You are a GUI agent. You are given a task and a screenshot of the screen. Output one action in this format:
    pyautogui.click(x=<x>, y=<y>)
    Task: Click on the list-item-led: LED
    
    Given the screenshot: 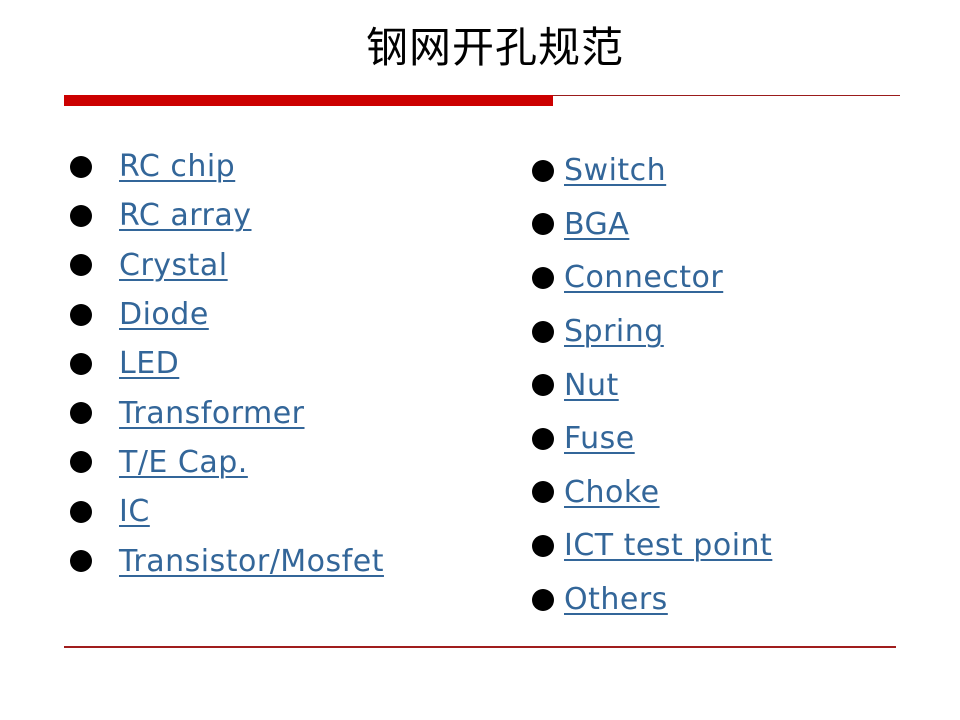 What is the action you would take?
    pyautogui.click(x=227, y=363)
    